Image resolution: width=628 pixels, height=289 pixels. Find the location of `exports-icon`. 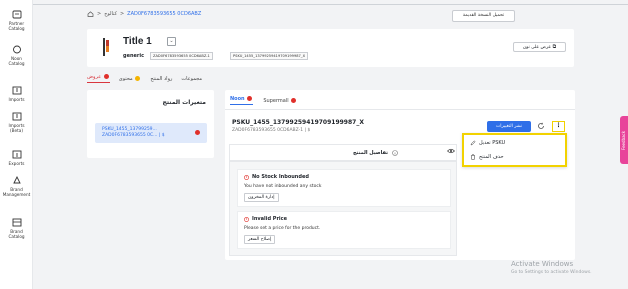

exports-icon is located at coordinates (16, 154).